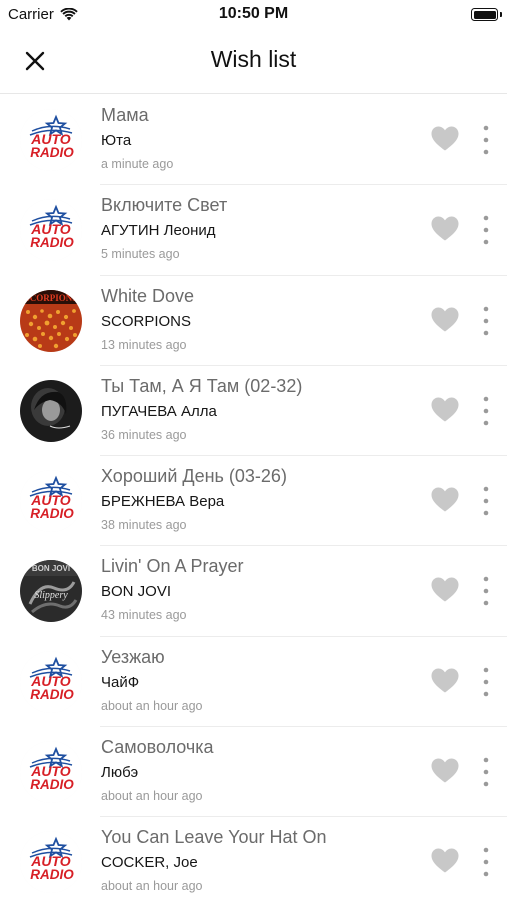 Image resolution: width=507 pixels, height=900 pixels. I want to click on song-title: You Can Leave Your Hat On, so click(214, 837).